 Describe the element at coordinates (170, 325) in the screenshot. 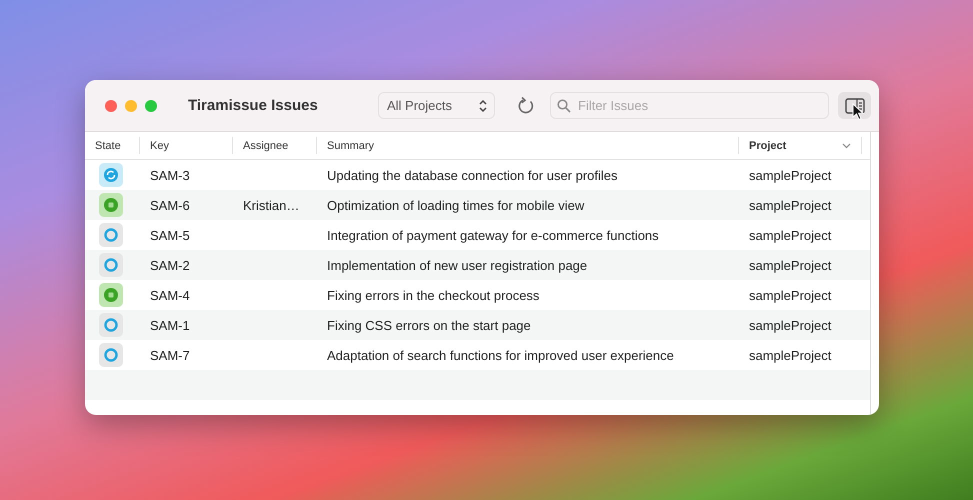

I see `issue-key: SAM-1` at that location.